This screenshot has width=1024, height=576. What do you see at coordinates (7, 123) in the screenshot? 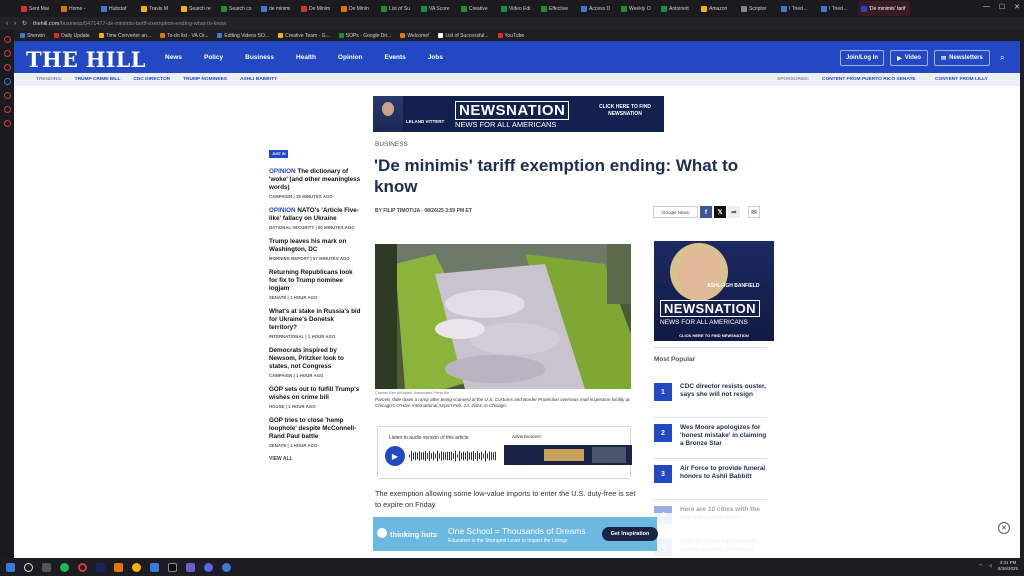
I see `sidebar-settings-icon` at bounding box center [7, 123].